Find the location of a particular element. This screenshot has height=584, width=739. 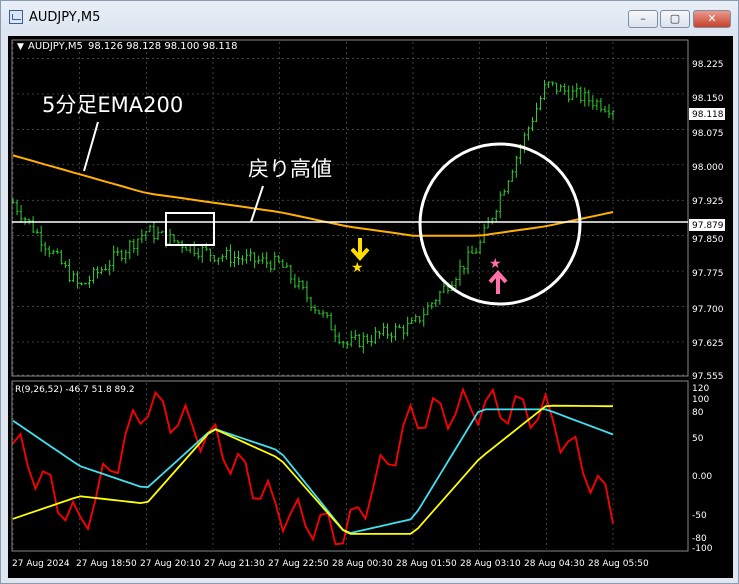

price-tick: 97.925 is located at coordinates (708, 202).